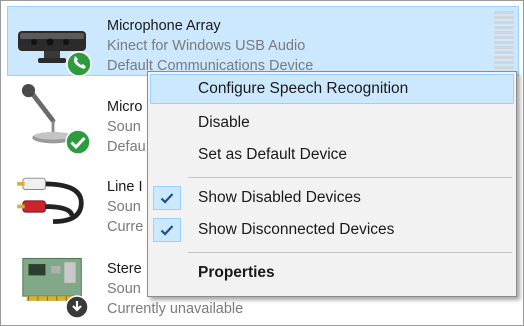 The width and height of the screenshot is (524, 326). I want to click on menu-item-disable: Disable, so click(332, 123).